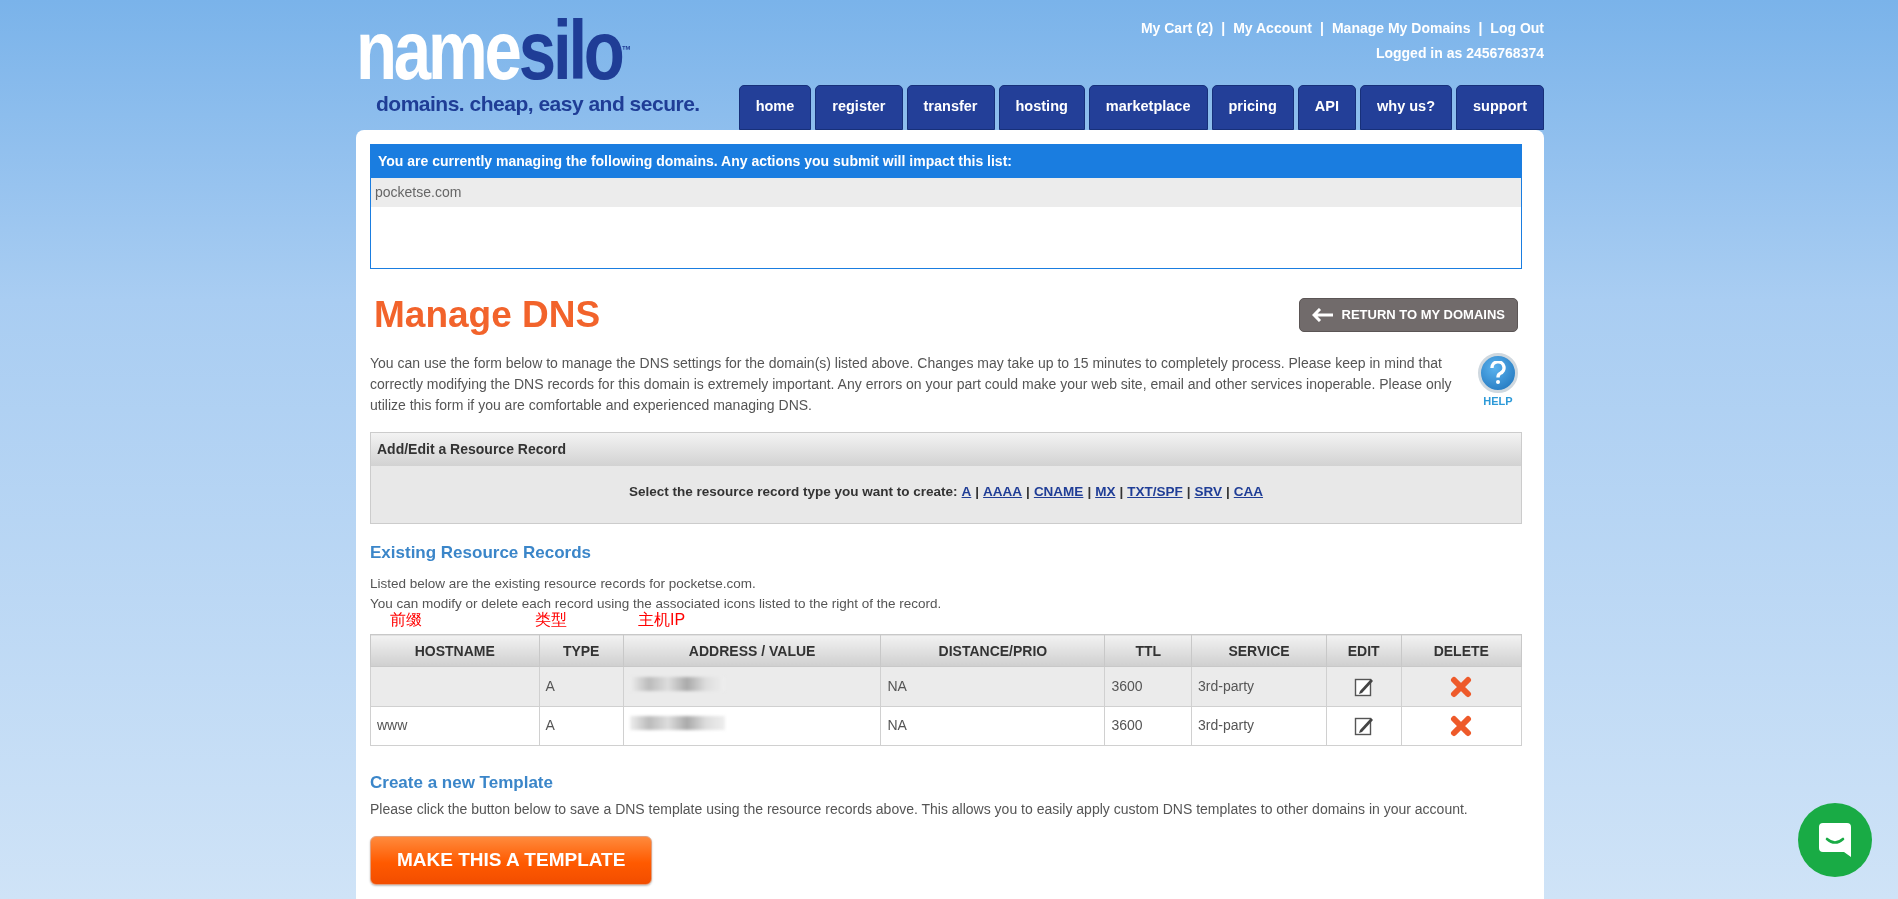 Image resolution: width=1898 pixels, height=899 pixels. What do you see at coordinates (1058, 492) in the screenshot?
I see `record-type-link: CNAME` at bounding box center [1058, 492].